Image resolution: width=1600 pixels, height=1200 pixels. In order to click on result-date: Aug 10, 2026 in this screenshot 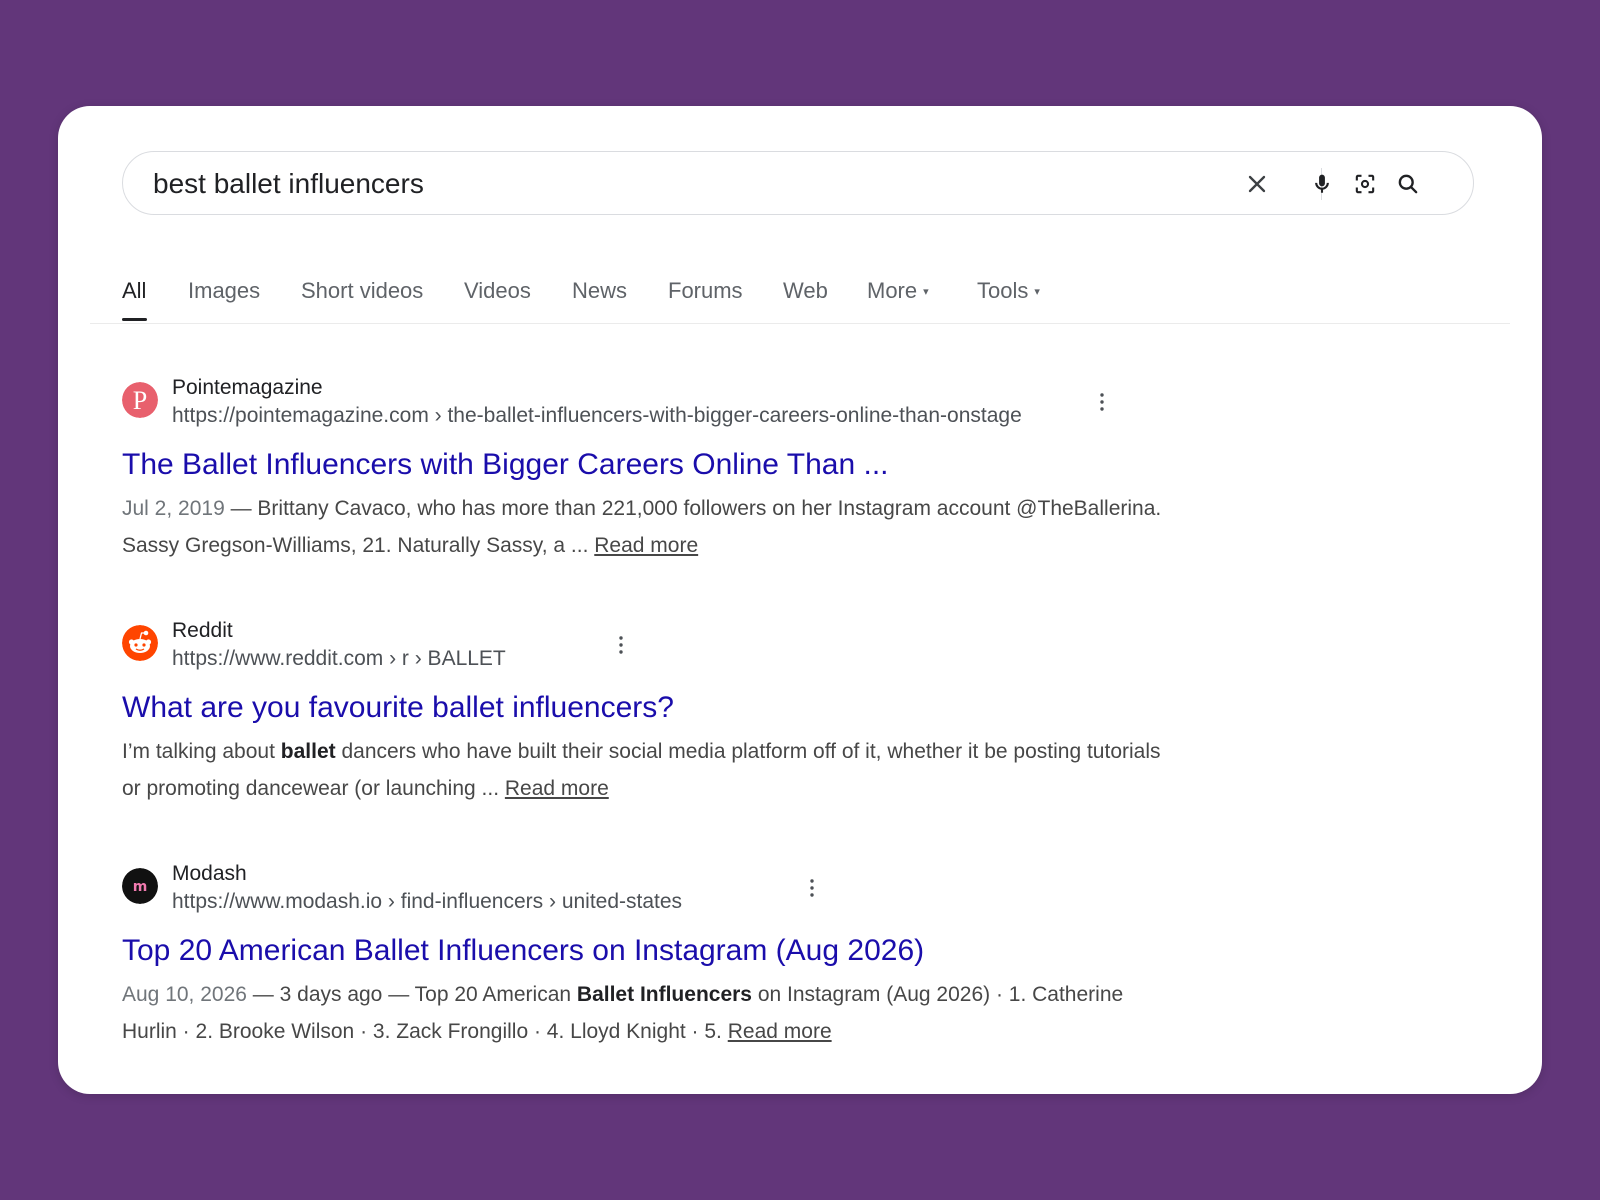, I will do `click(184, 994)`.